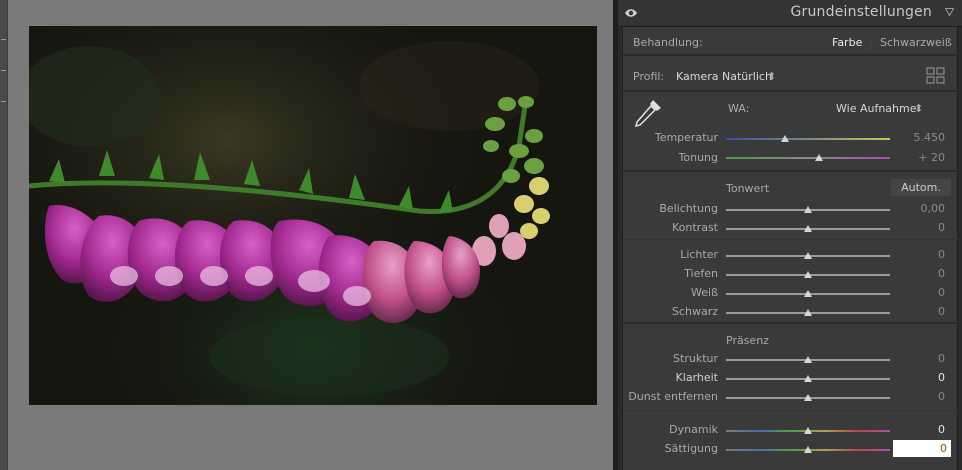 The width and height of the screenshot is (962, 470). What do you see at coordinates (701, 273) in the screenshot?
I see `shadows-label: Tiefen` at bounding box center [701, 273].